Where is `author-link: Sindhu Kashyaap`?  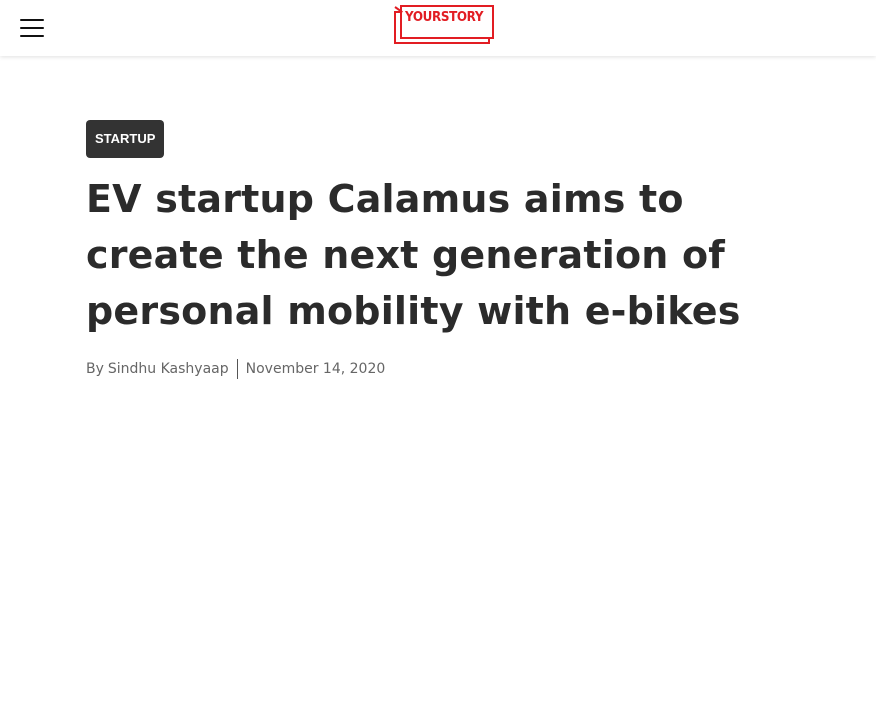
author-link: Sindhu Kashyaap is located at coordinates (168, 369).